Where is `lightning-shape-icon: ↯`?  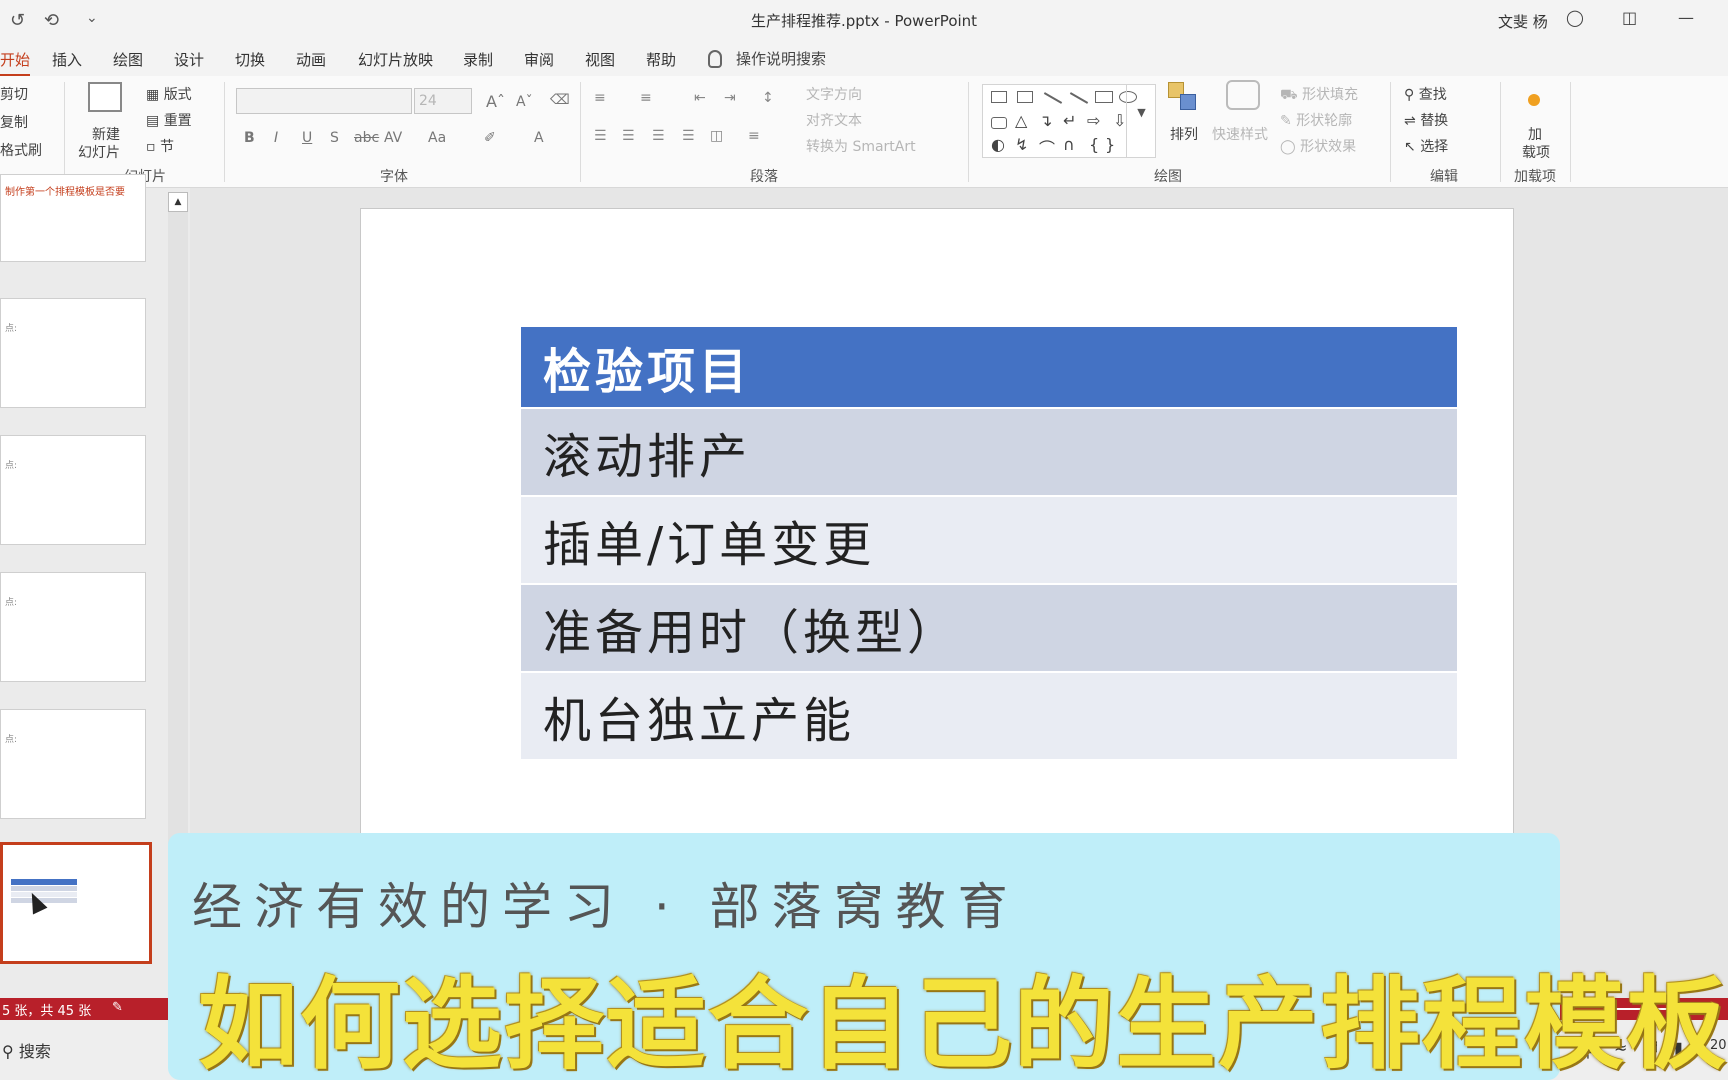
lightning-shape-icon: ↯ is located at coordinates (1021, 144).